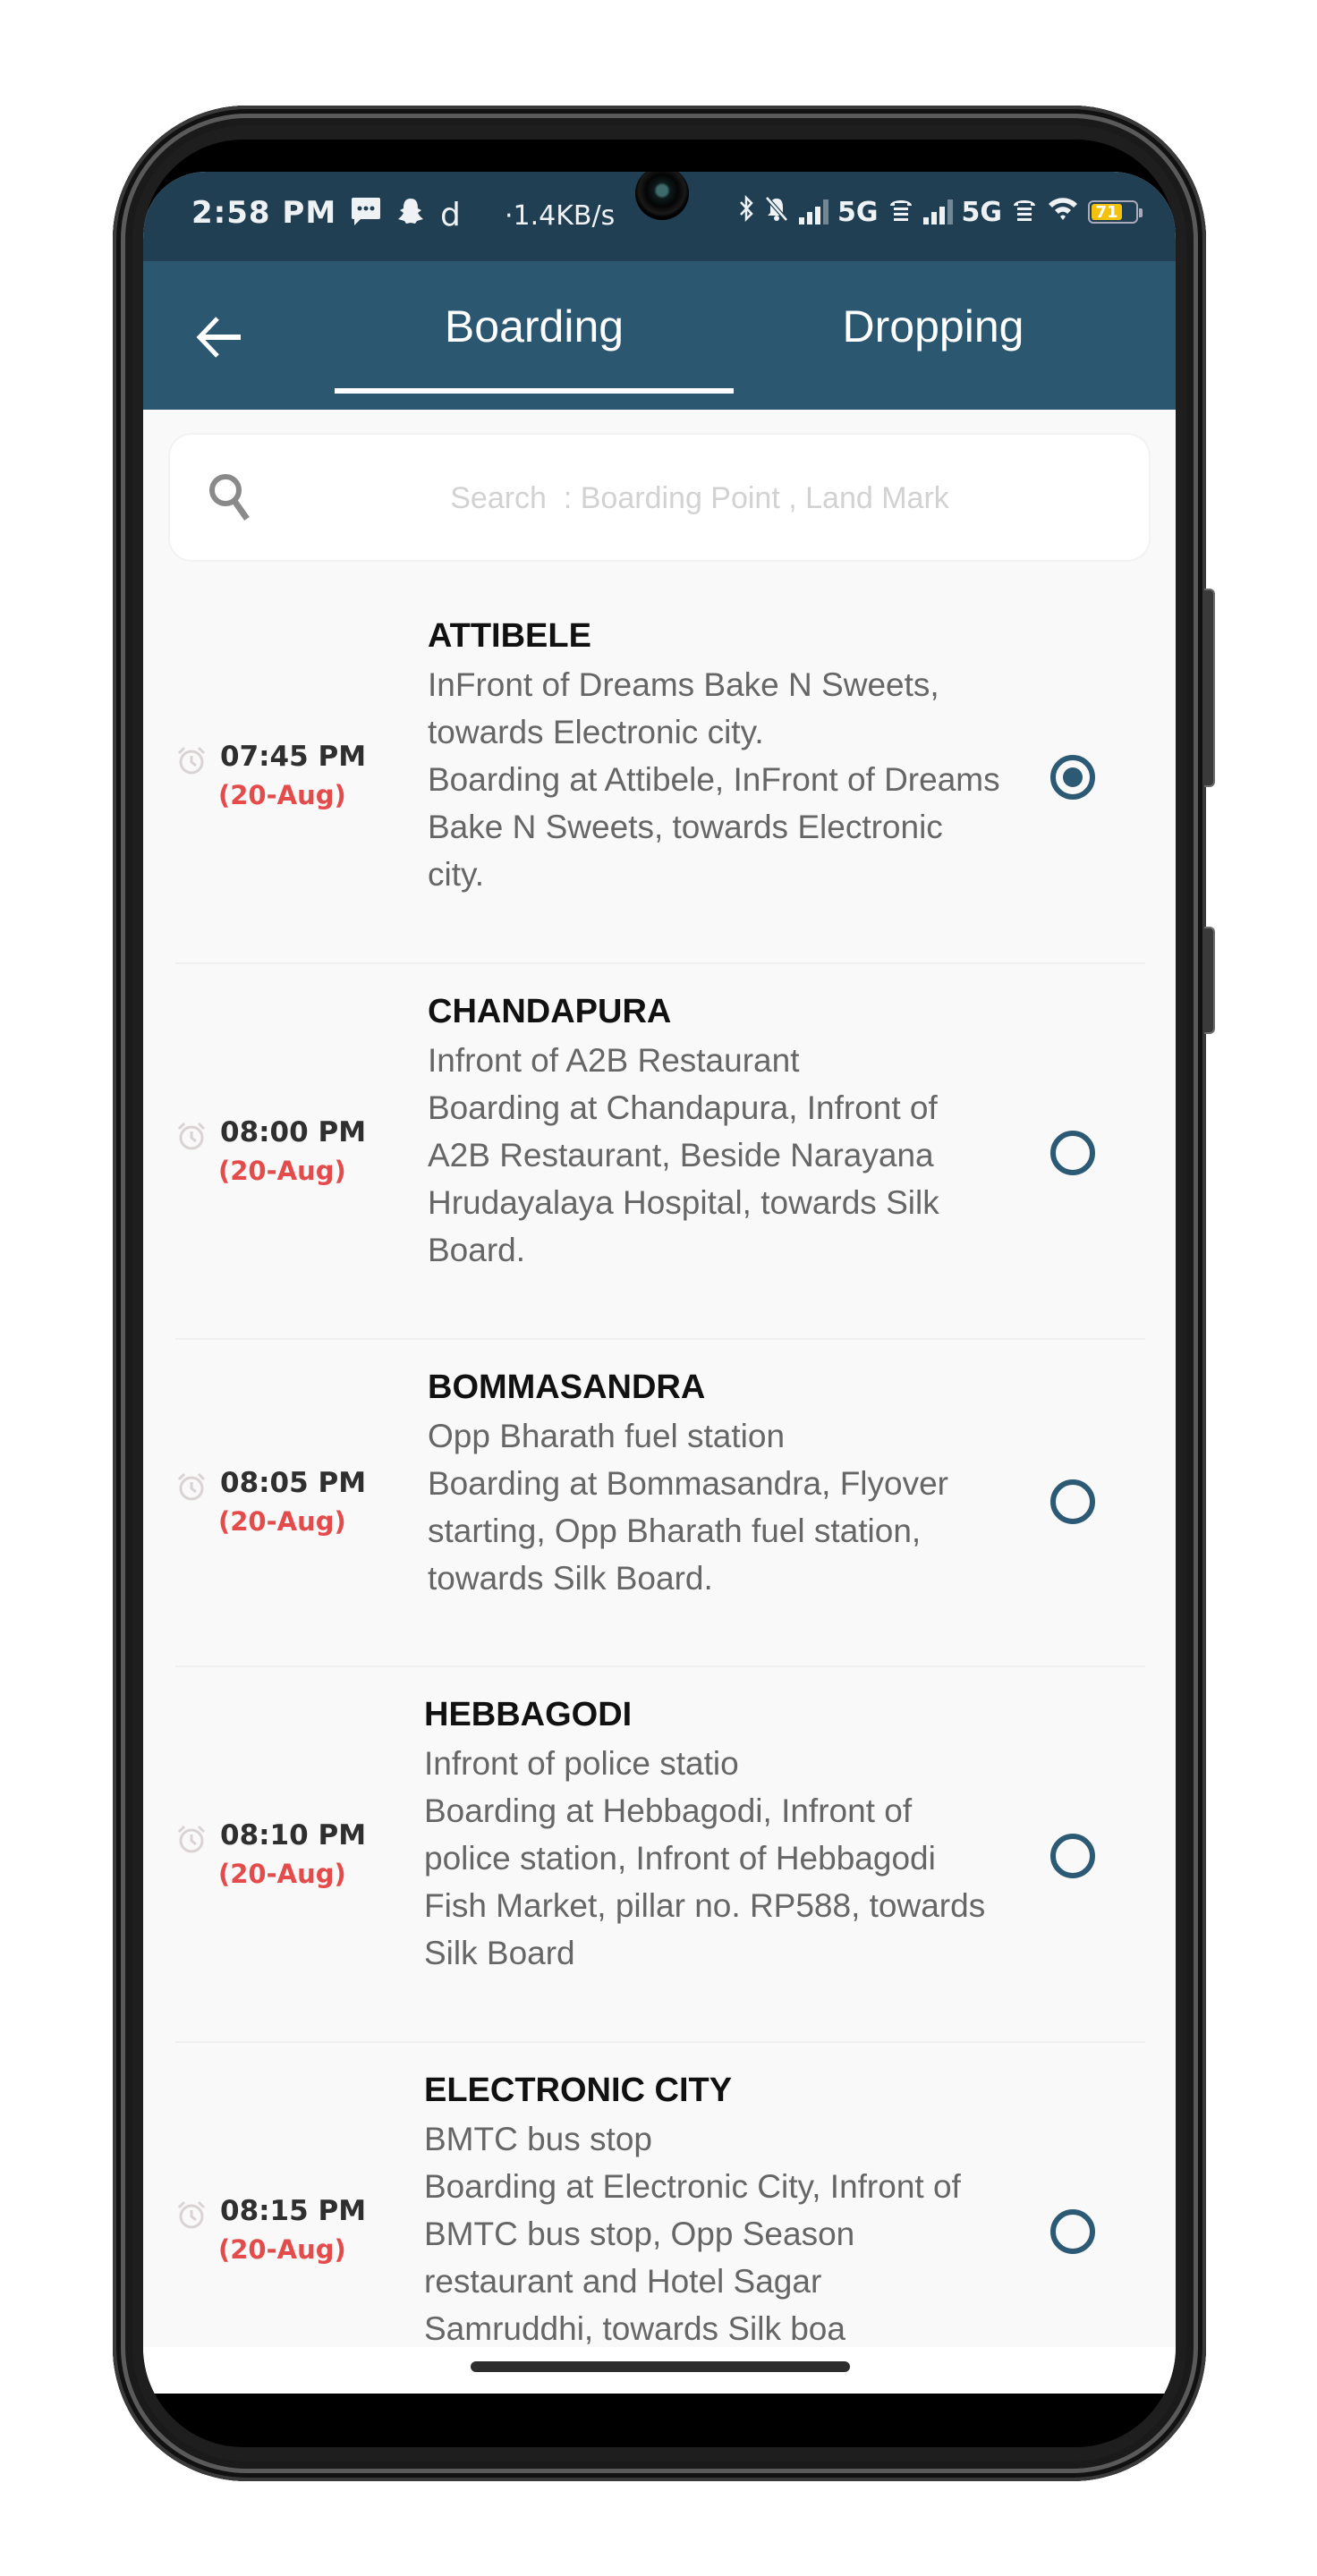 The image size is (1317, 2576). What do you see at coordinates (699, 498) in the screenshot?
I see `search-input` at bounding box center [699, 498].